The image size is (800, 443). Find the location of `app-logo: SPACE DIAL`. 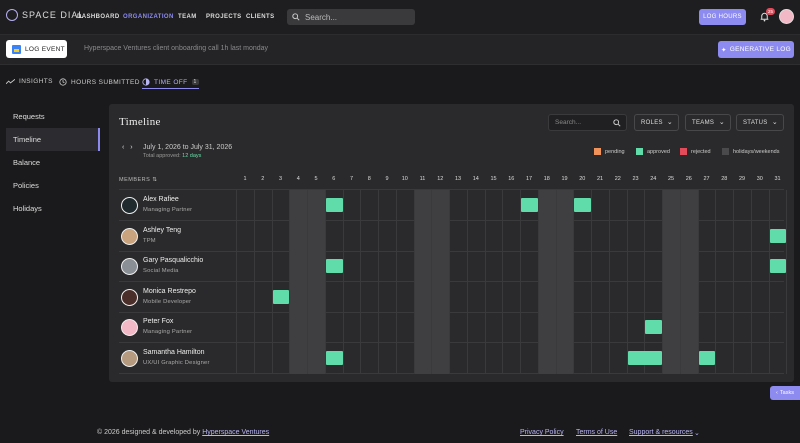

app-logo: SPACE DIAL is located at coordinates (45, 15).